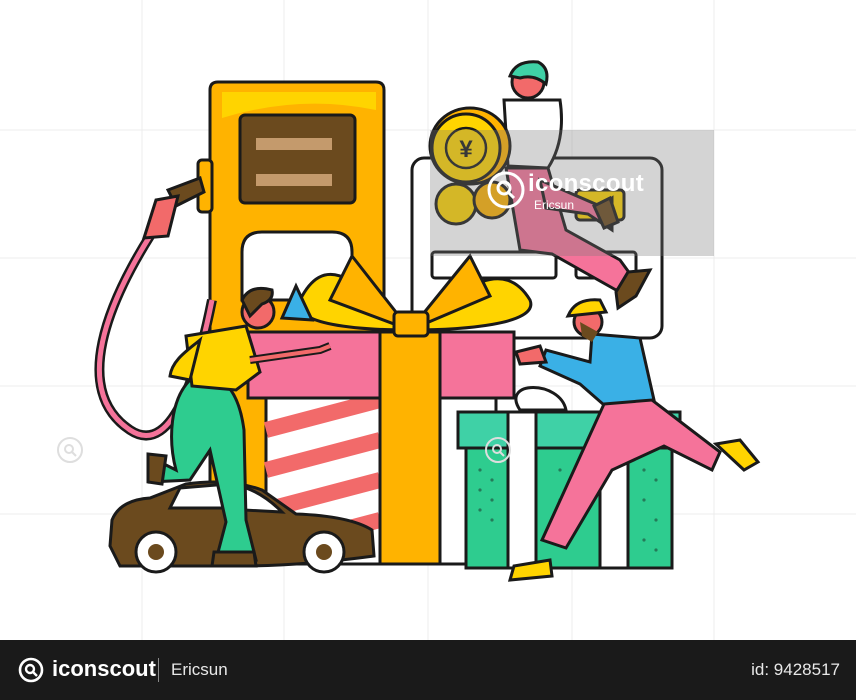 This screenshot has width=856, height=700. I want to click on watermark-author: Ericsun, so click(554, 205).